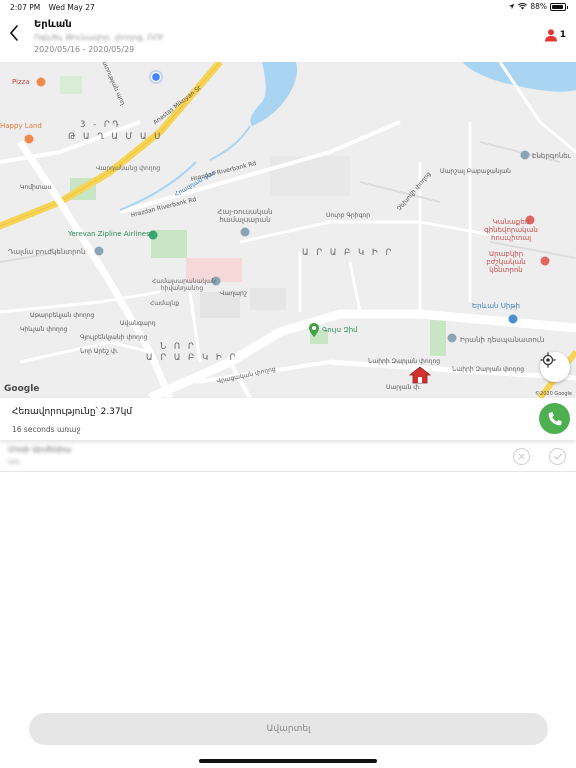  Describe the element at coordinates (523, 6) in the screenshot. I see `wifi-icon` at that location.